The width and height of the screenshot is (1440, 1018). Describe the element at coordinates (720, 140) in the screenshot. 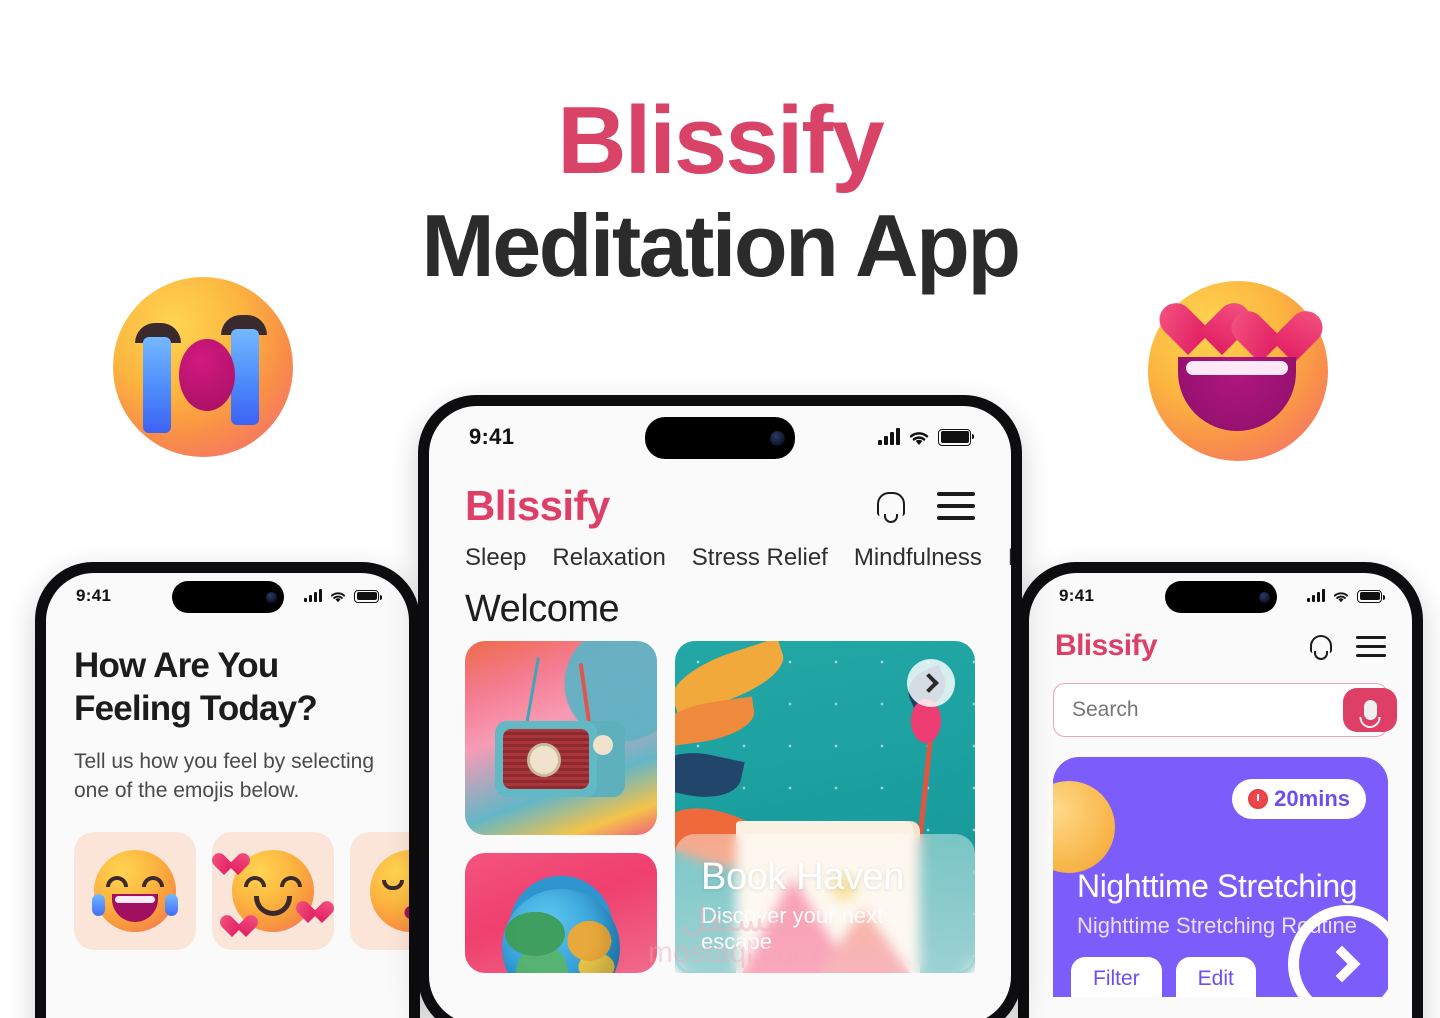

I see `hero-brand-title: Blissify` at that location.